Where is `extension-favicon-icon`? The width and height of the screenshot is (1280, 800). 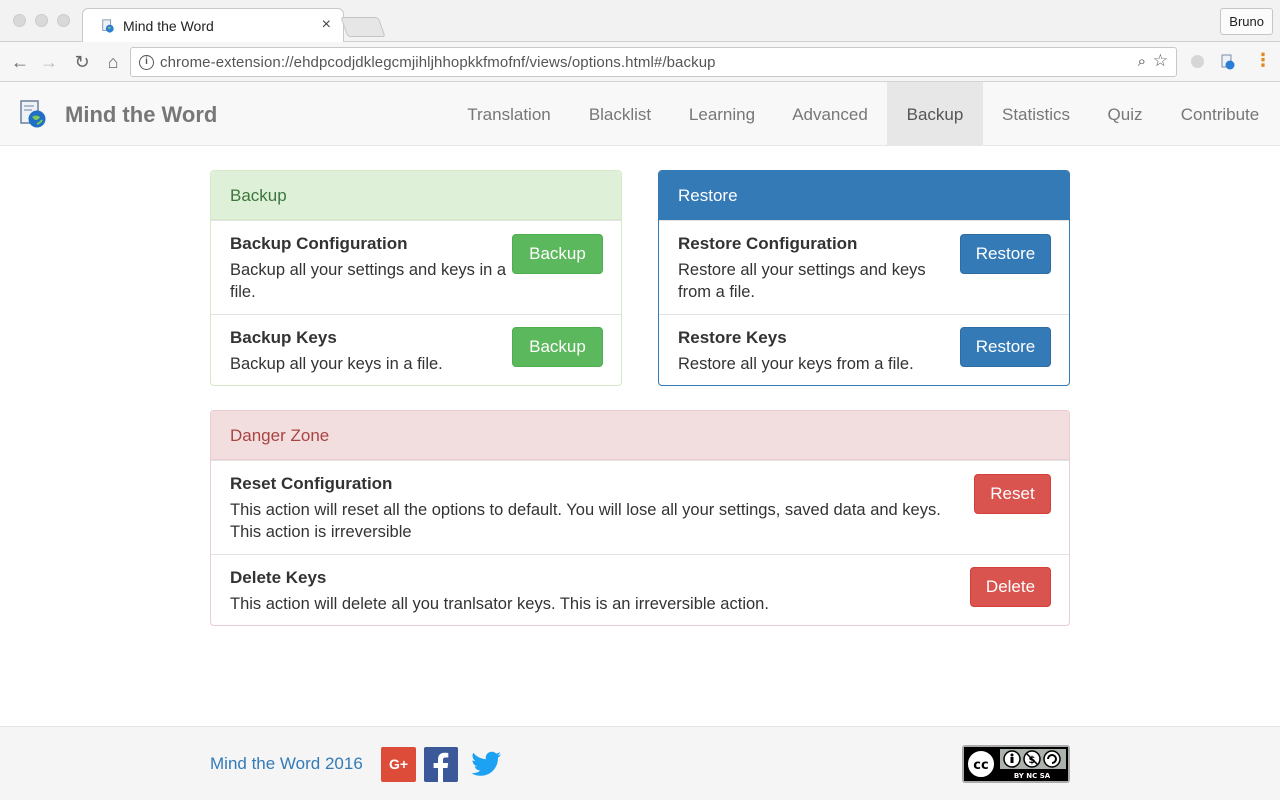 extension-favicon-icon is located at coordinates (108, 26).